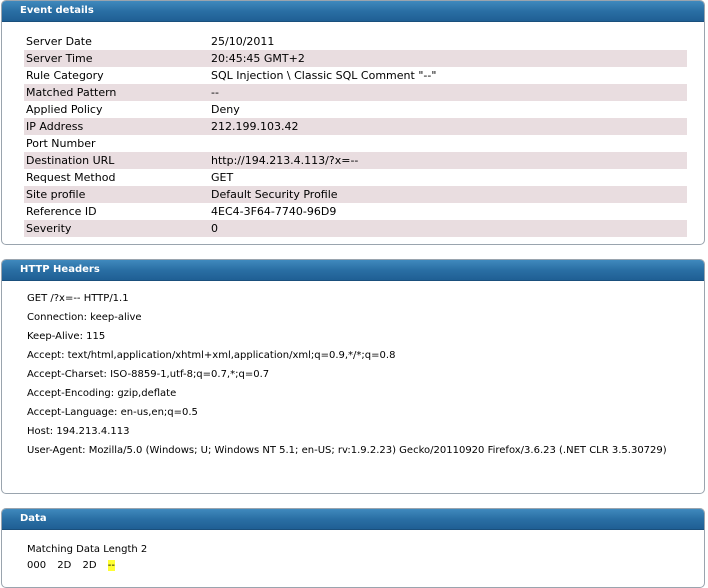 The width and height of the screenshot is (708, 588). What do you see at coordinates (102, 393) in the screenshot?
I see `http-header-line: Accept-Encoding: gzip,deflate` at bounding box center [102, 393].